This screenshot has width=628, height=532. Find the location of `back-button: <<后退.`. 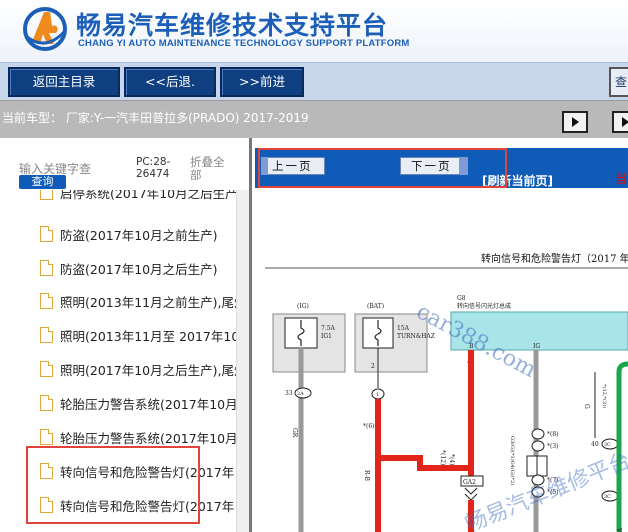

back-button: <<后退. is located at coordinates (170, 82).